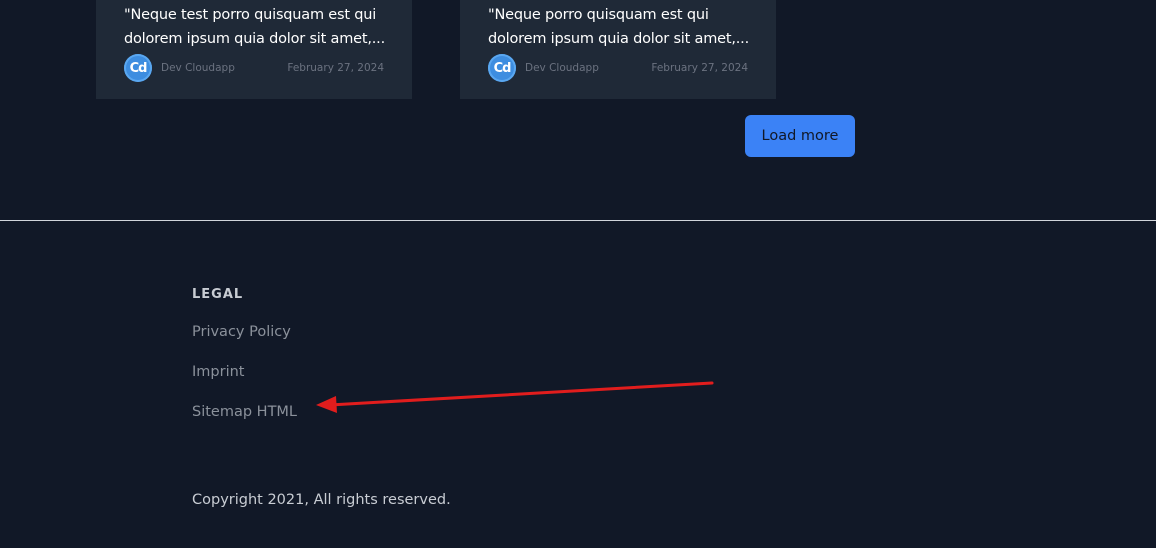 The image size is (1156, 548). I want to click on load-more-button: Load more, so click(800, 136).